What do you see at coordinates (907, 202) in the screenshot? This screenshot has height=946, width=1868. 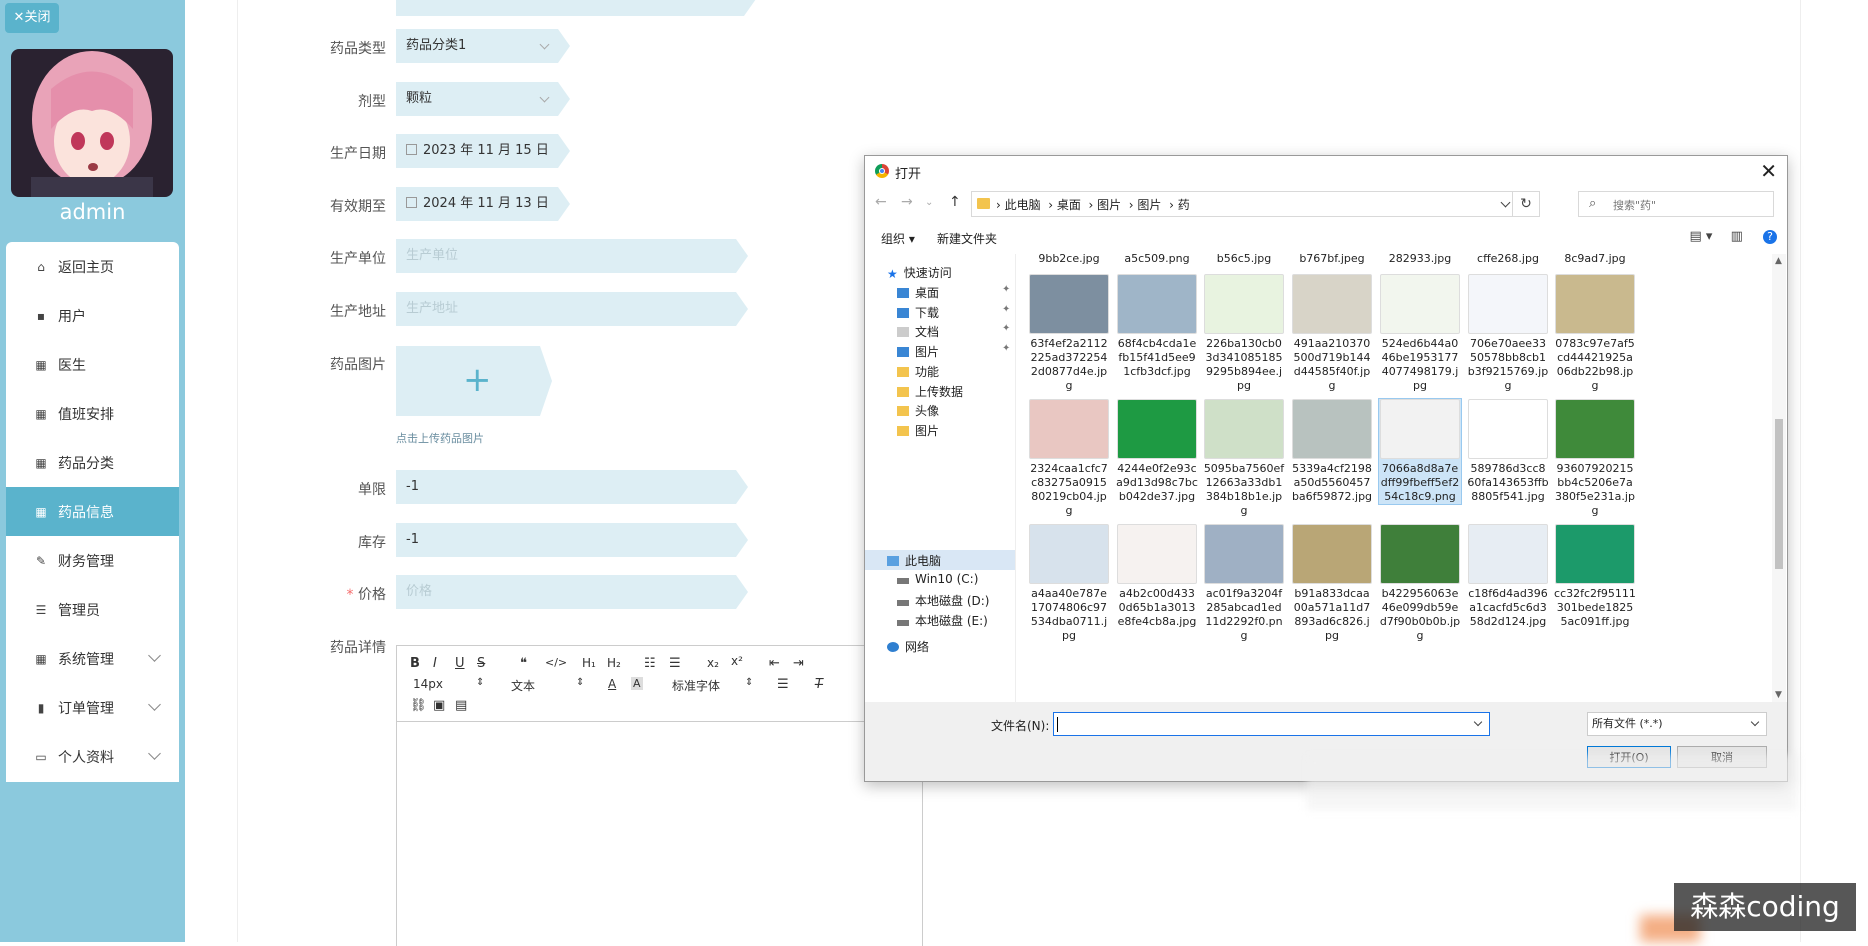 I see `forward-icon: →` at bounding box center [907, 202].